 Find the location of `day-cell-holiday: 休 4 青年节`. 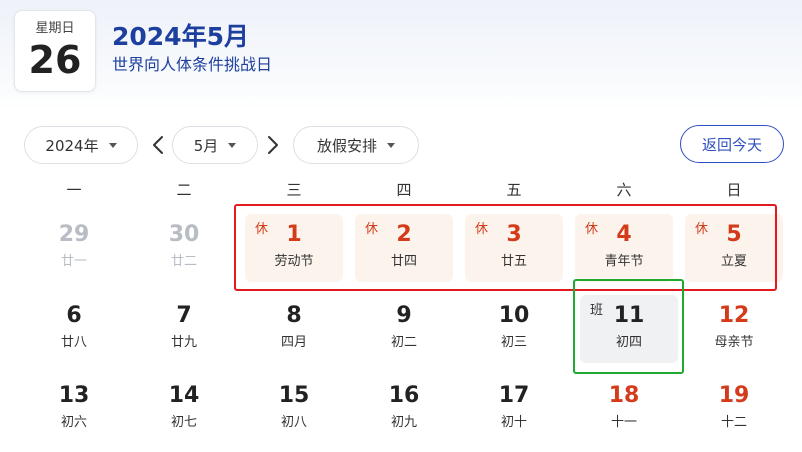

day-cell-holiday: 休 4 青年节 is located at coordinates (624, 248).